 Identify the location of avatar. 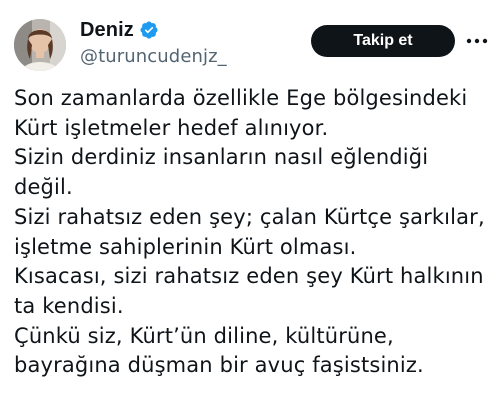
(40, 45).